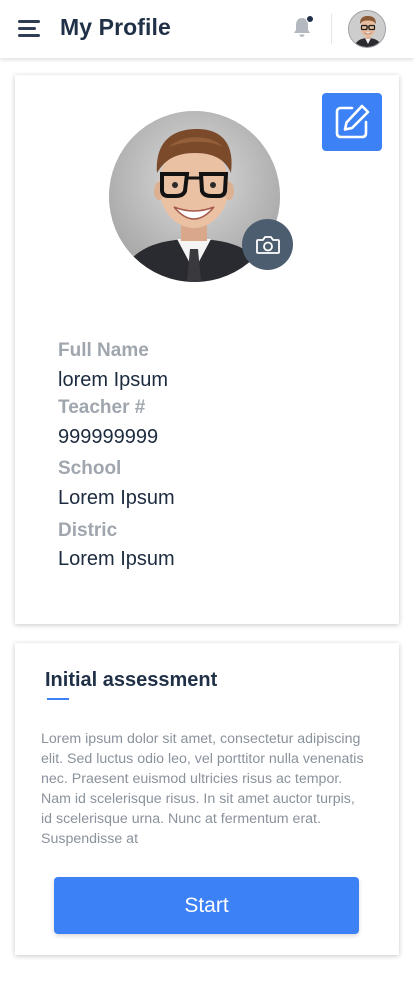  I want to click on school-label: School, so click(90, 468).